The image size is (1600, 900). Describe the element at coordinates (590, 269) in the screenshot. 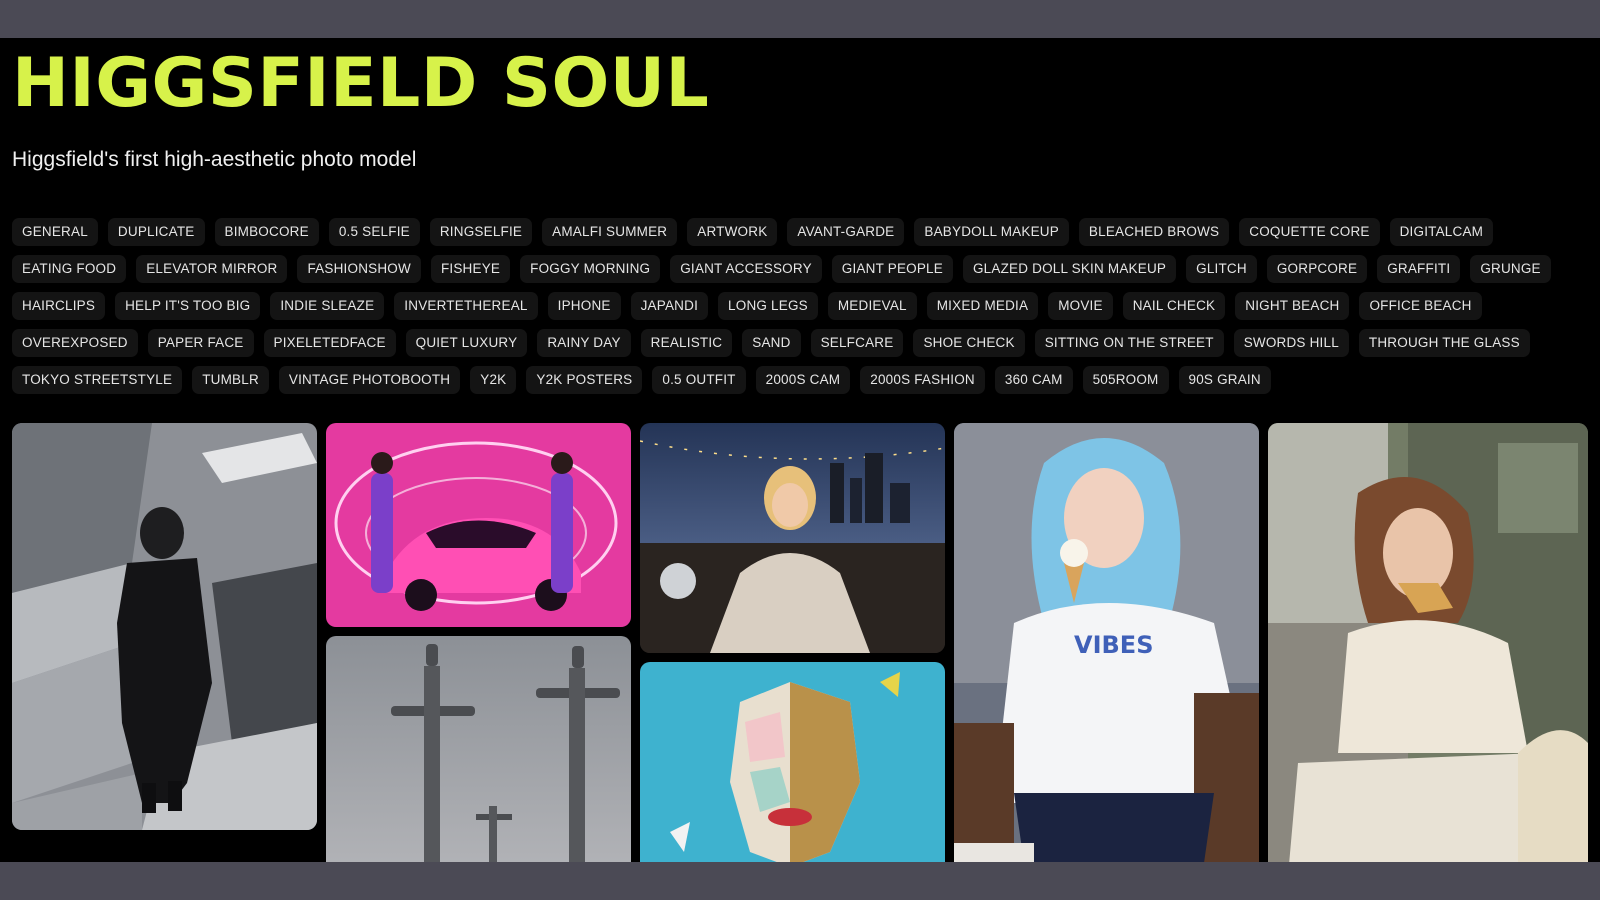

I see `style-tag-foggy-morning: FOGGY MORNING` at that location.